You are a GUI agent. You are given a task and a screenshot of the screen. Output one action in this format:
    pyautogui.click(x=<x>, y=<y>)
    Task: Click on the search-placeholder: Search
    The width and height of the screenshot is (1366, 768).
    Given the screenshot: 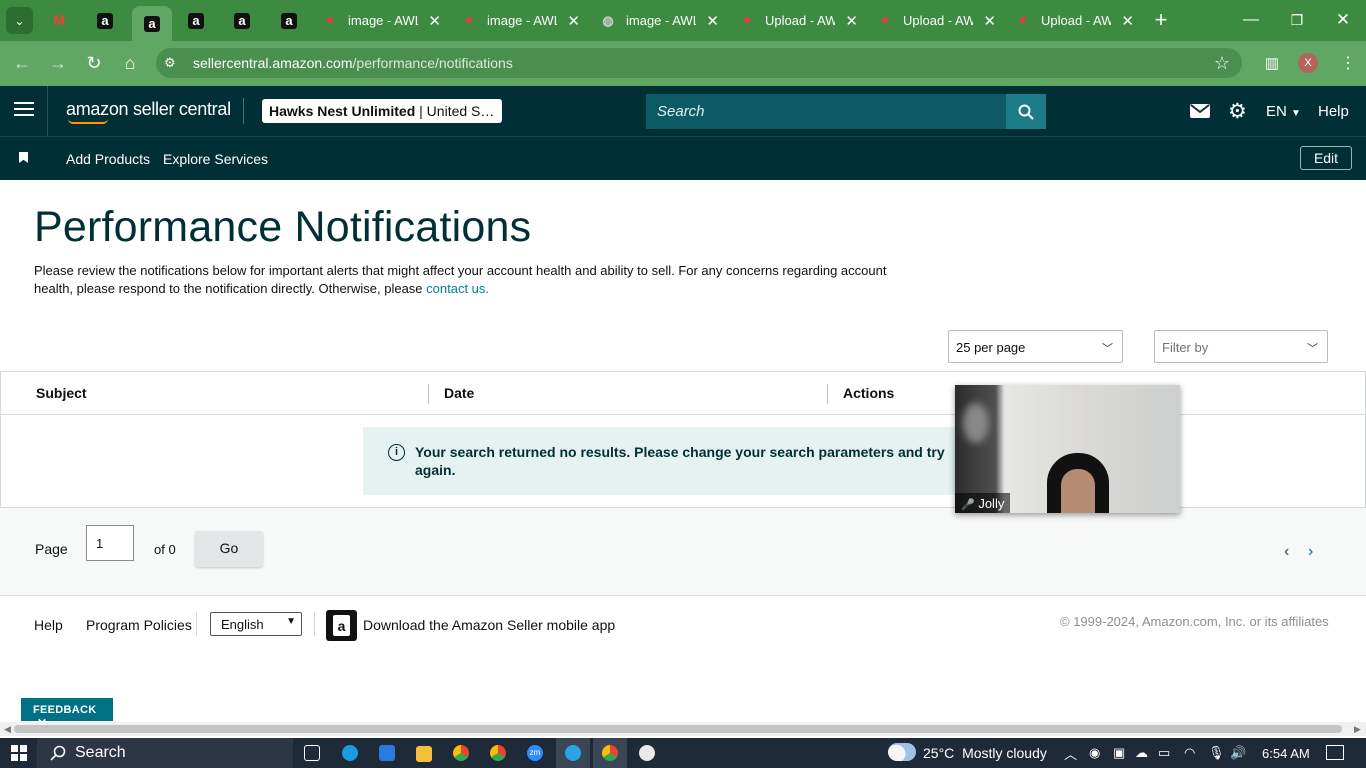 What is the action you would take?
    pyautogui.click(x=681, y=111)
    